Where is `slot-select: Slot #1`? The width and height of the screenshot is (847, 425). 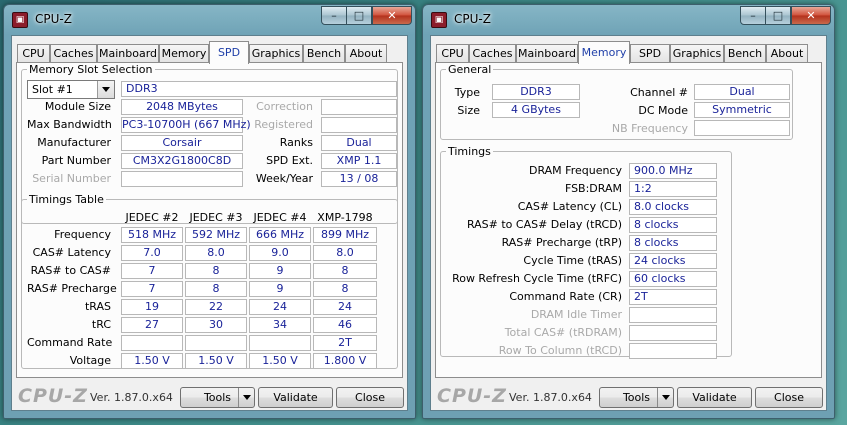 slot-select: Slot #1 is located at coordinates (71, 89).